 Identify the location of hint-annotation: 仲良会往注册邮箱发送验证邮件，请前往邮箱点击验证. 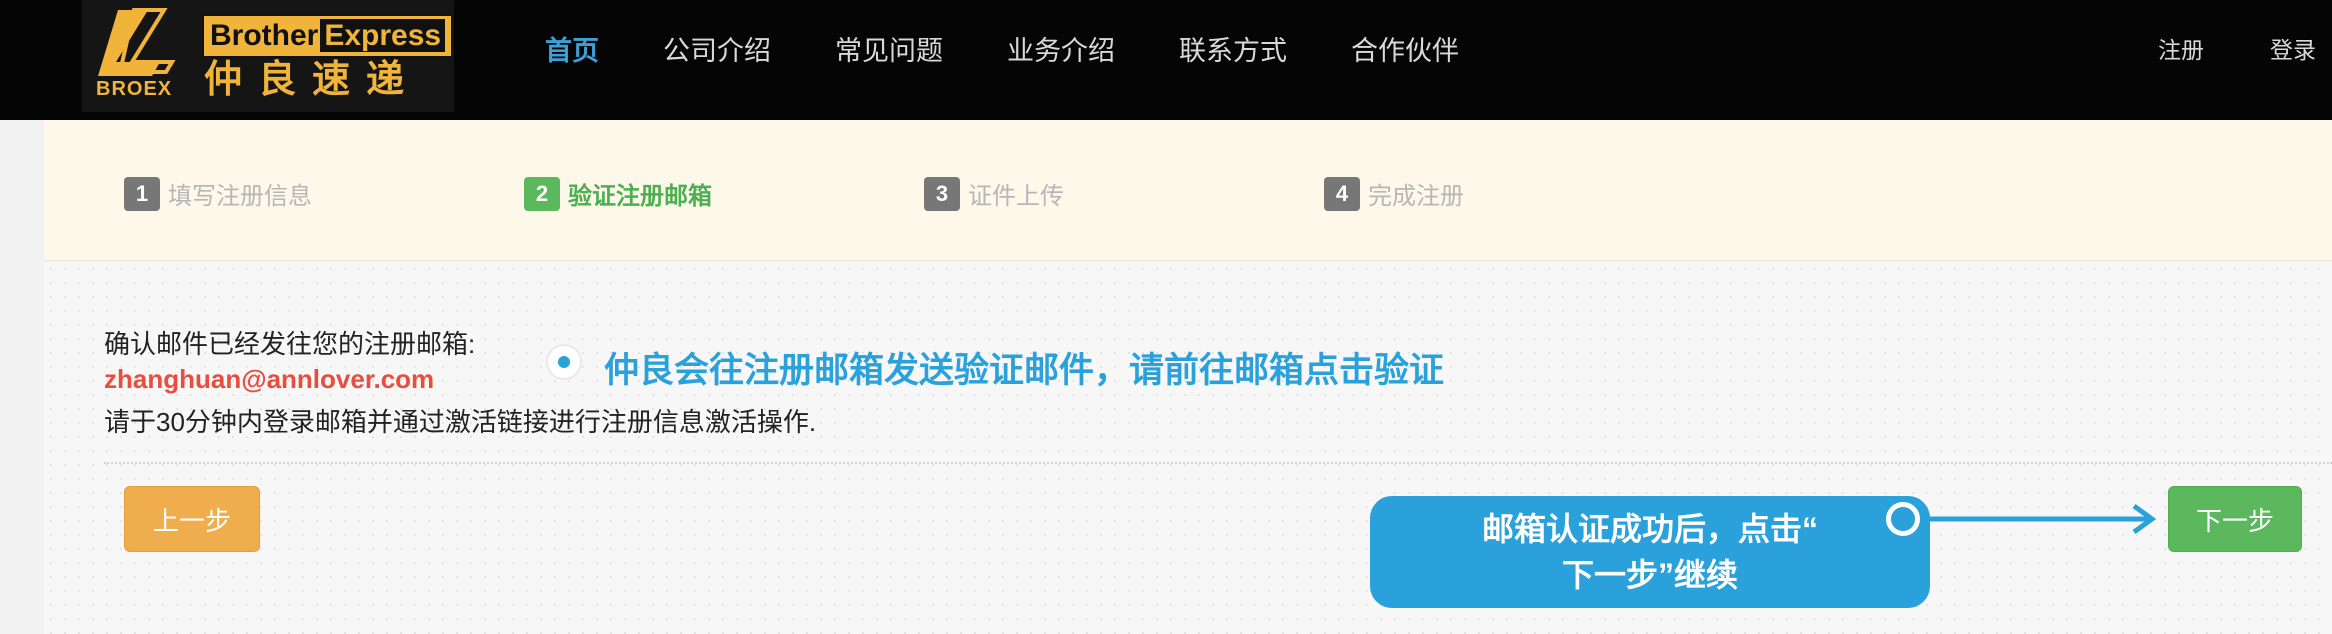
(1024, 370).